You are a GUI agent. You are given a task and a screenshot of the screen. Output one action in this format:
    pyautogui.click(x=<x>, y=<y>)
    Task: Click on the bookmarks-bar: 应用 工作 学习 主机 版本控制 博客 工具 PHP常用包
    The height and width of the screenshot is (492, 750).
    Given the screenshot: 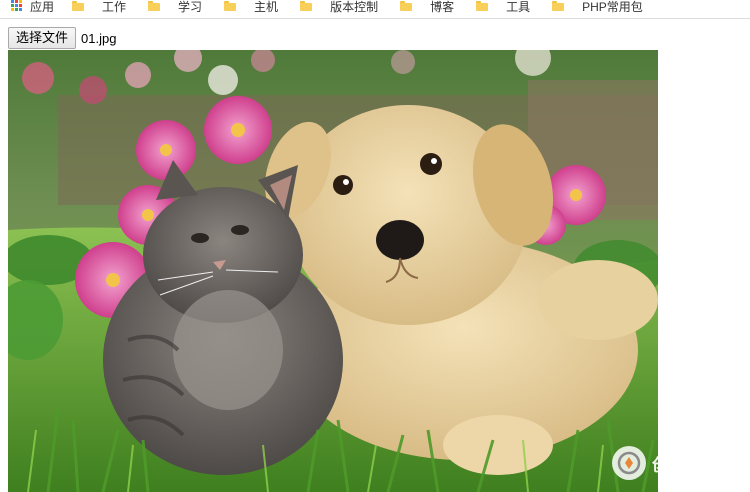 What is the action you would take?
    pyautogui.click(x=375, y=9)
    